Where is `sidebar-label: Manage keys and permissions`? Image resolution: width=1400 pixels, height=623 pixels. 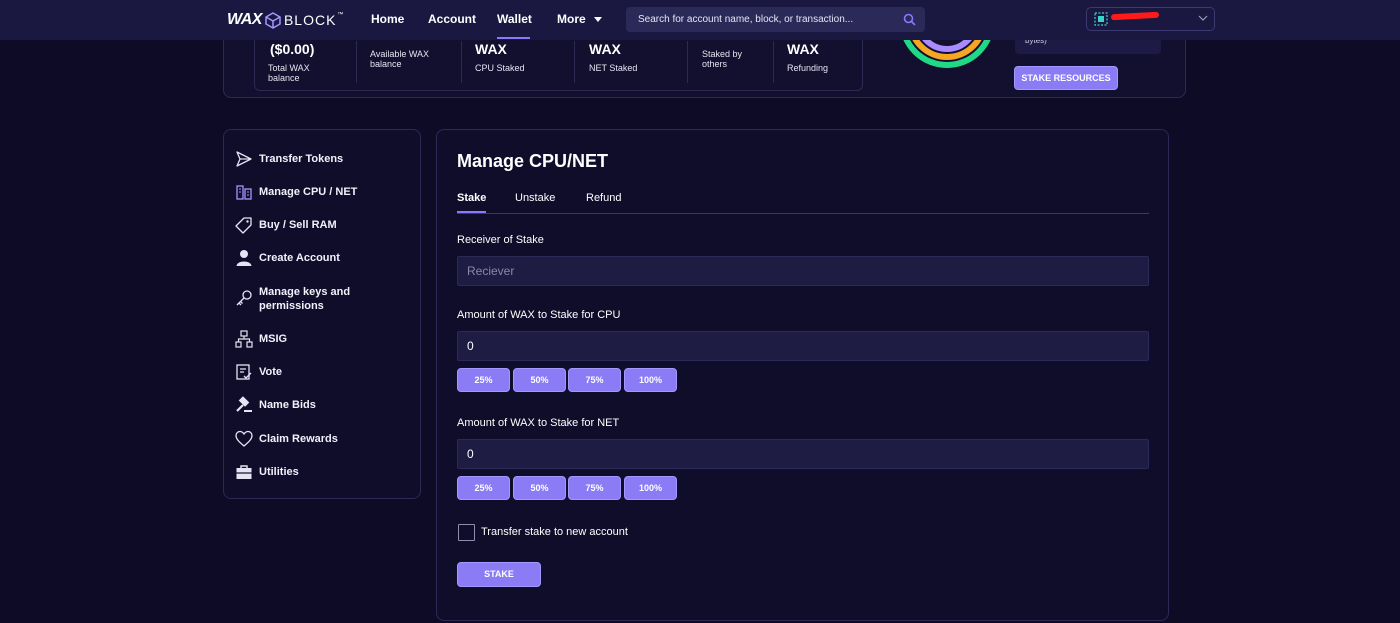 sidebar-label: Manage keys and permissions is located at coordinates (305, 299).